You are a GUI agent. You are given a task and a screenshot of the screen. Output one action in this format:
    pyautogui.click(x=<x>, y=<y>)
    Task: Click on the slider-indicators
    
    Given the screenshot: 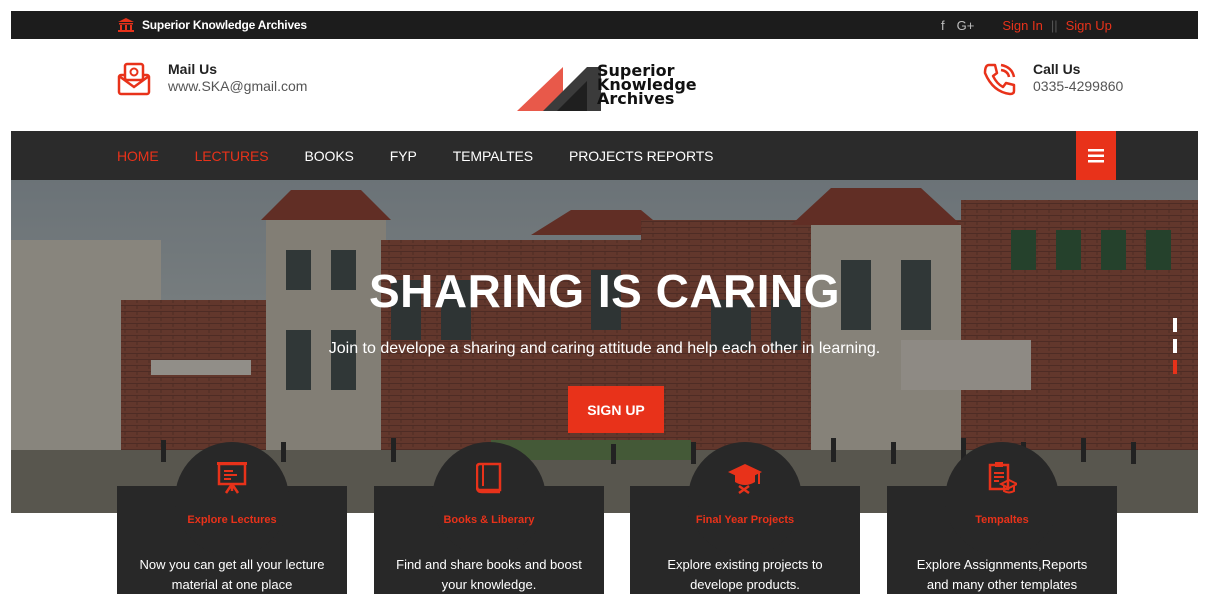 What is the action you would take?
    pyautogui.click(x=1175, y=346)
    